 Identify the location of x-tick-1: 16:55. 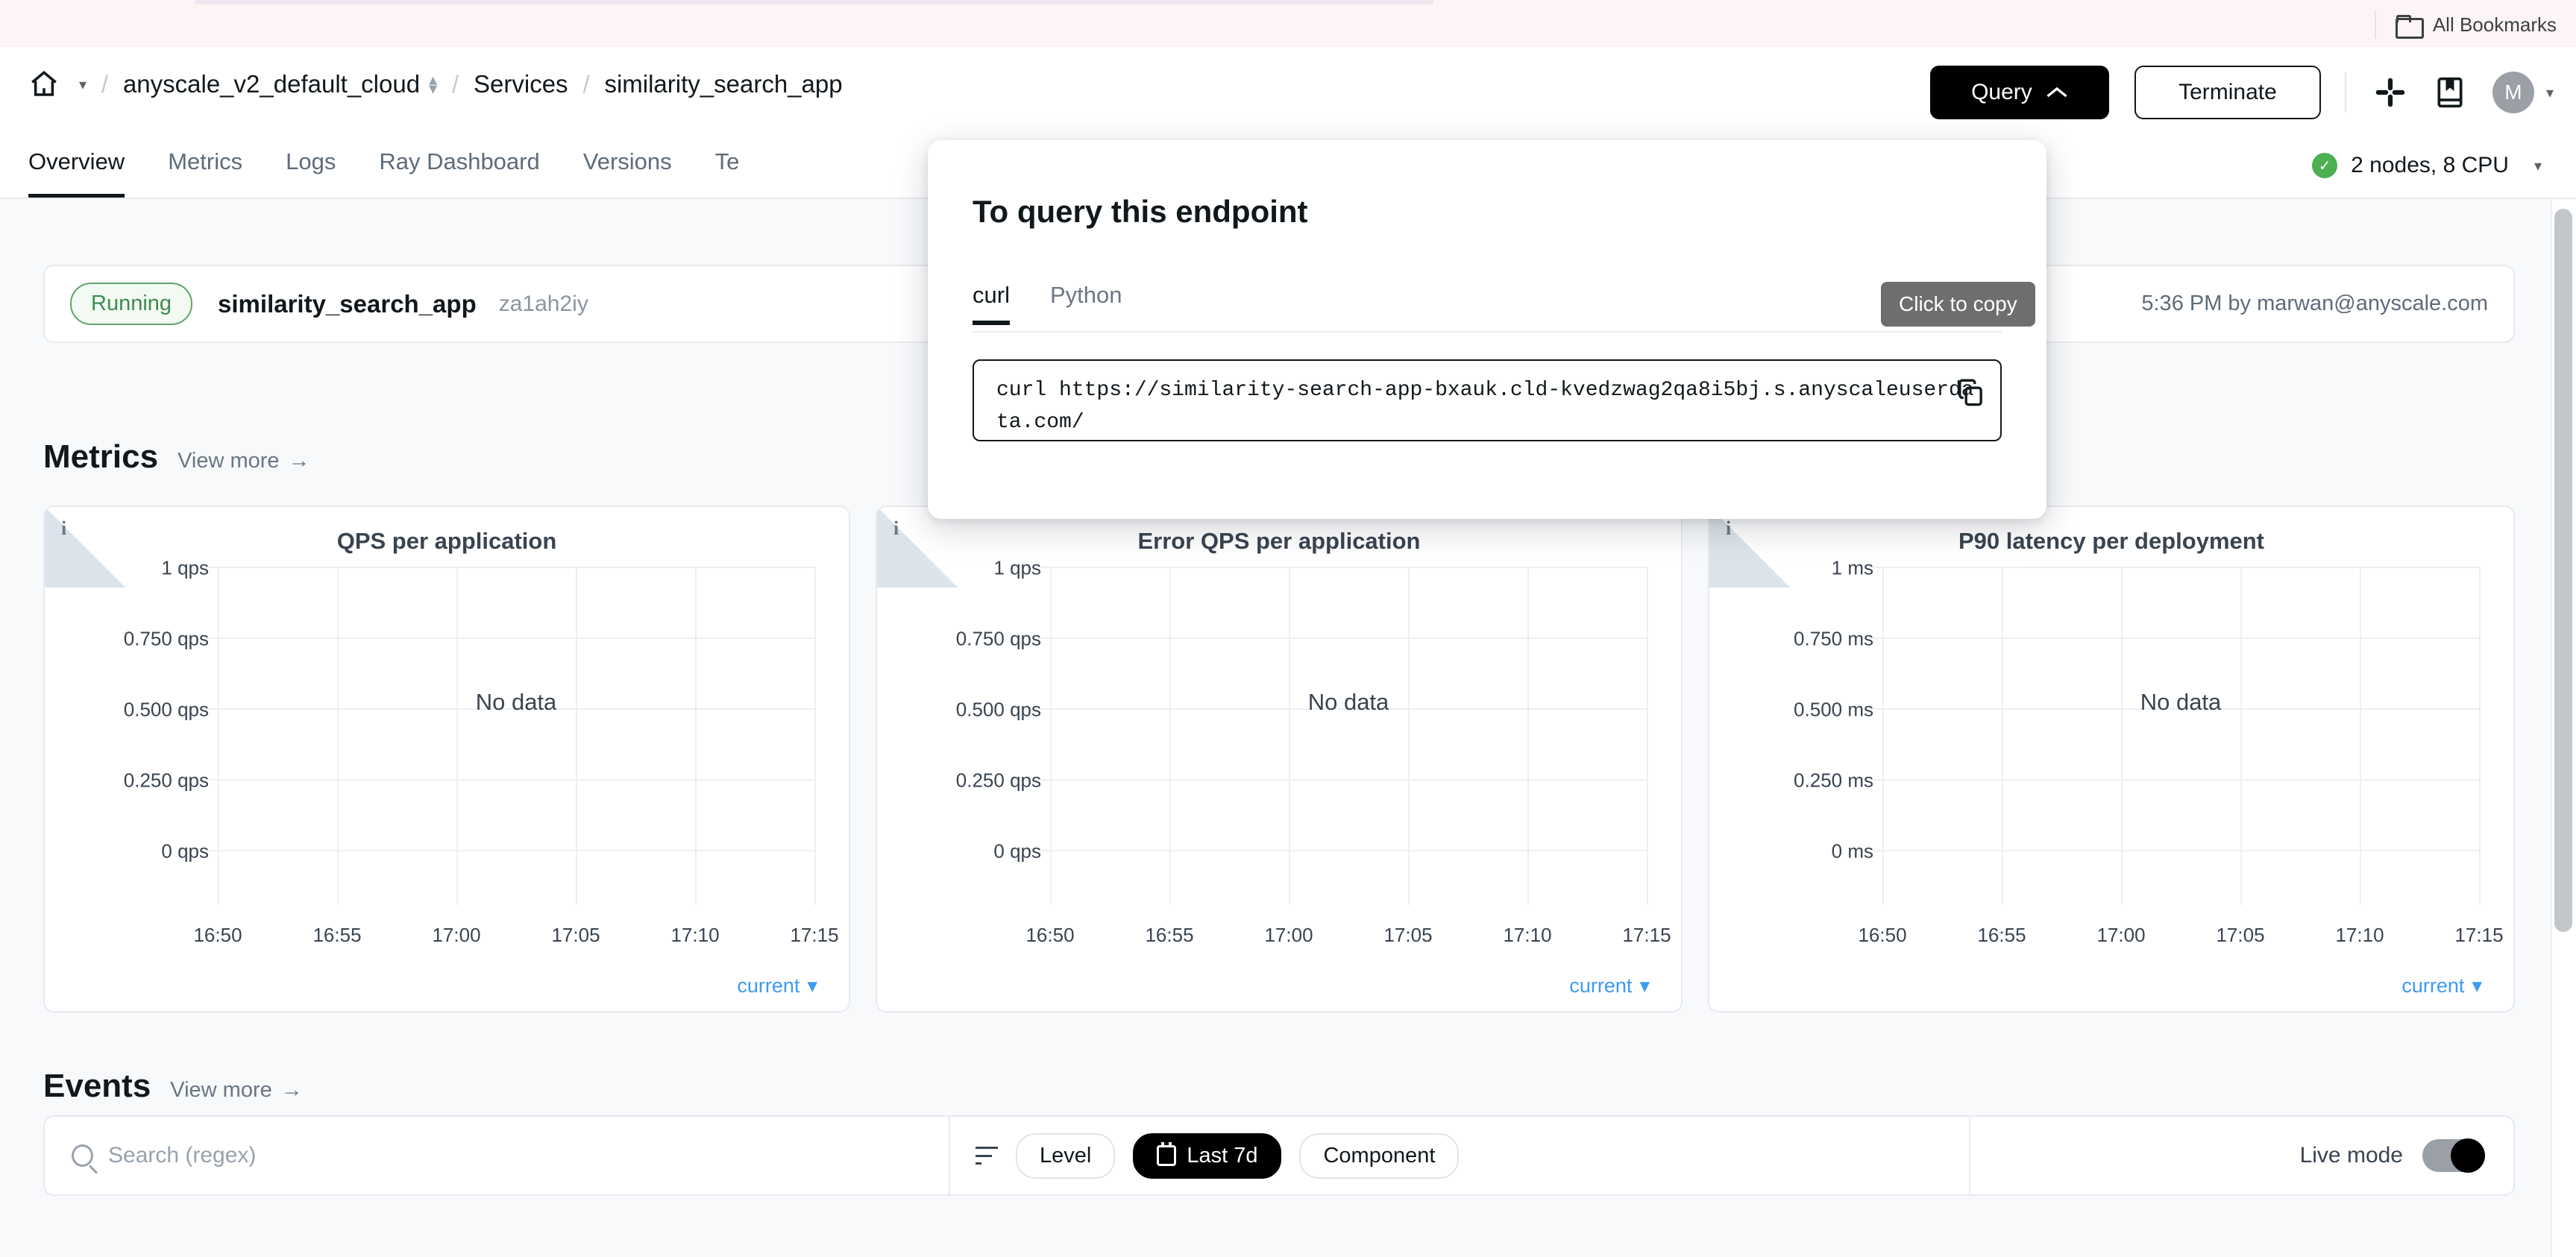
(1170, 935).